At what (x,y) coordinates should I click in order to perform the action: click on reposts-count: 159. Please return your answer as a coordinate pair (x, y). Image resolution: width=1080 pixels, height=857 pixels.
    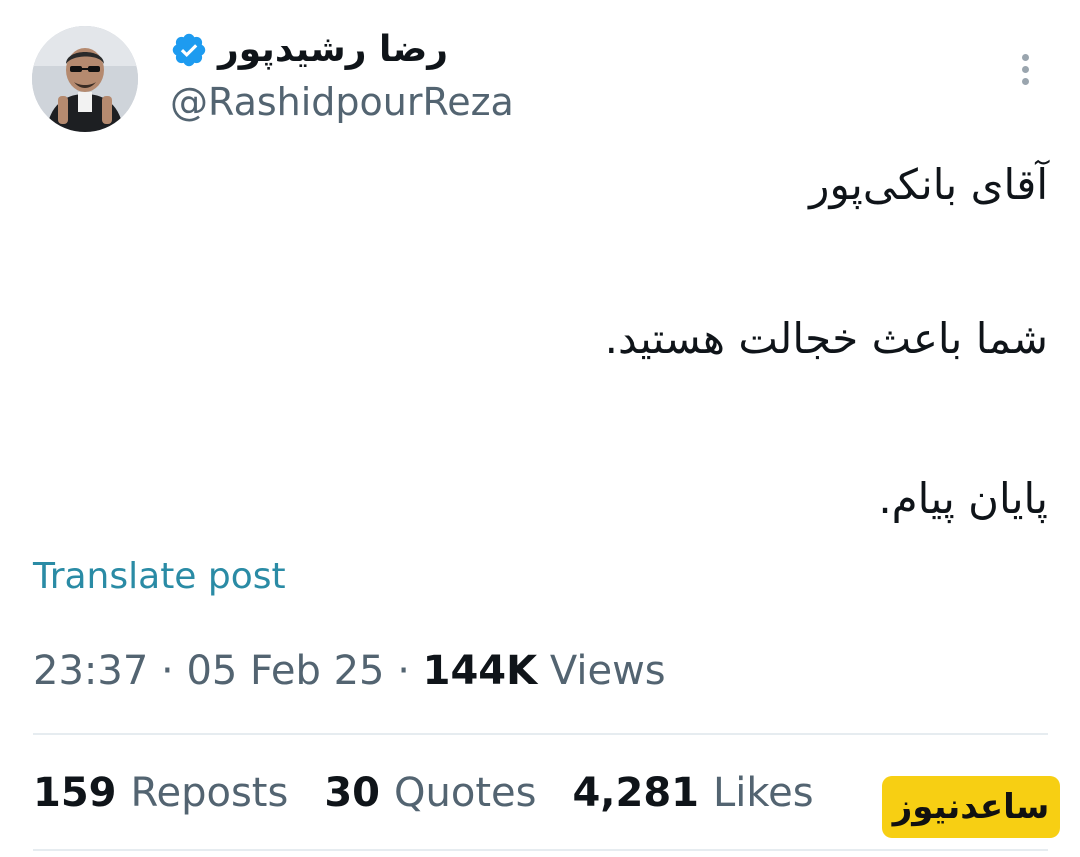
    Looking at the image, I should click on (75, 793).